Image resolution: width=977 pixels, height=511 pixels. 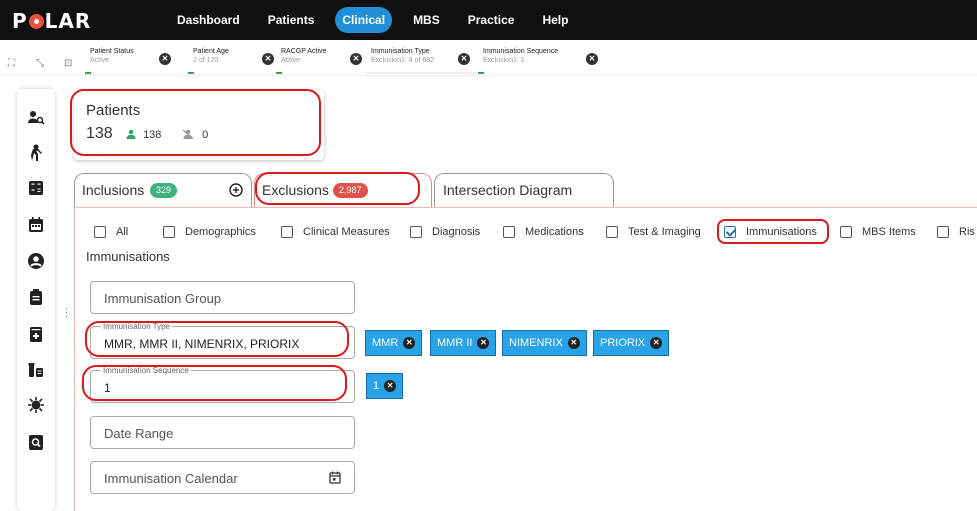 I want to click on sidebar, so click(x=36, y=300).